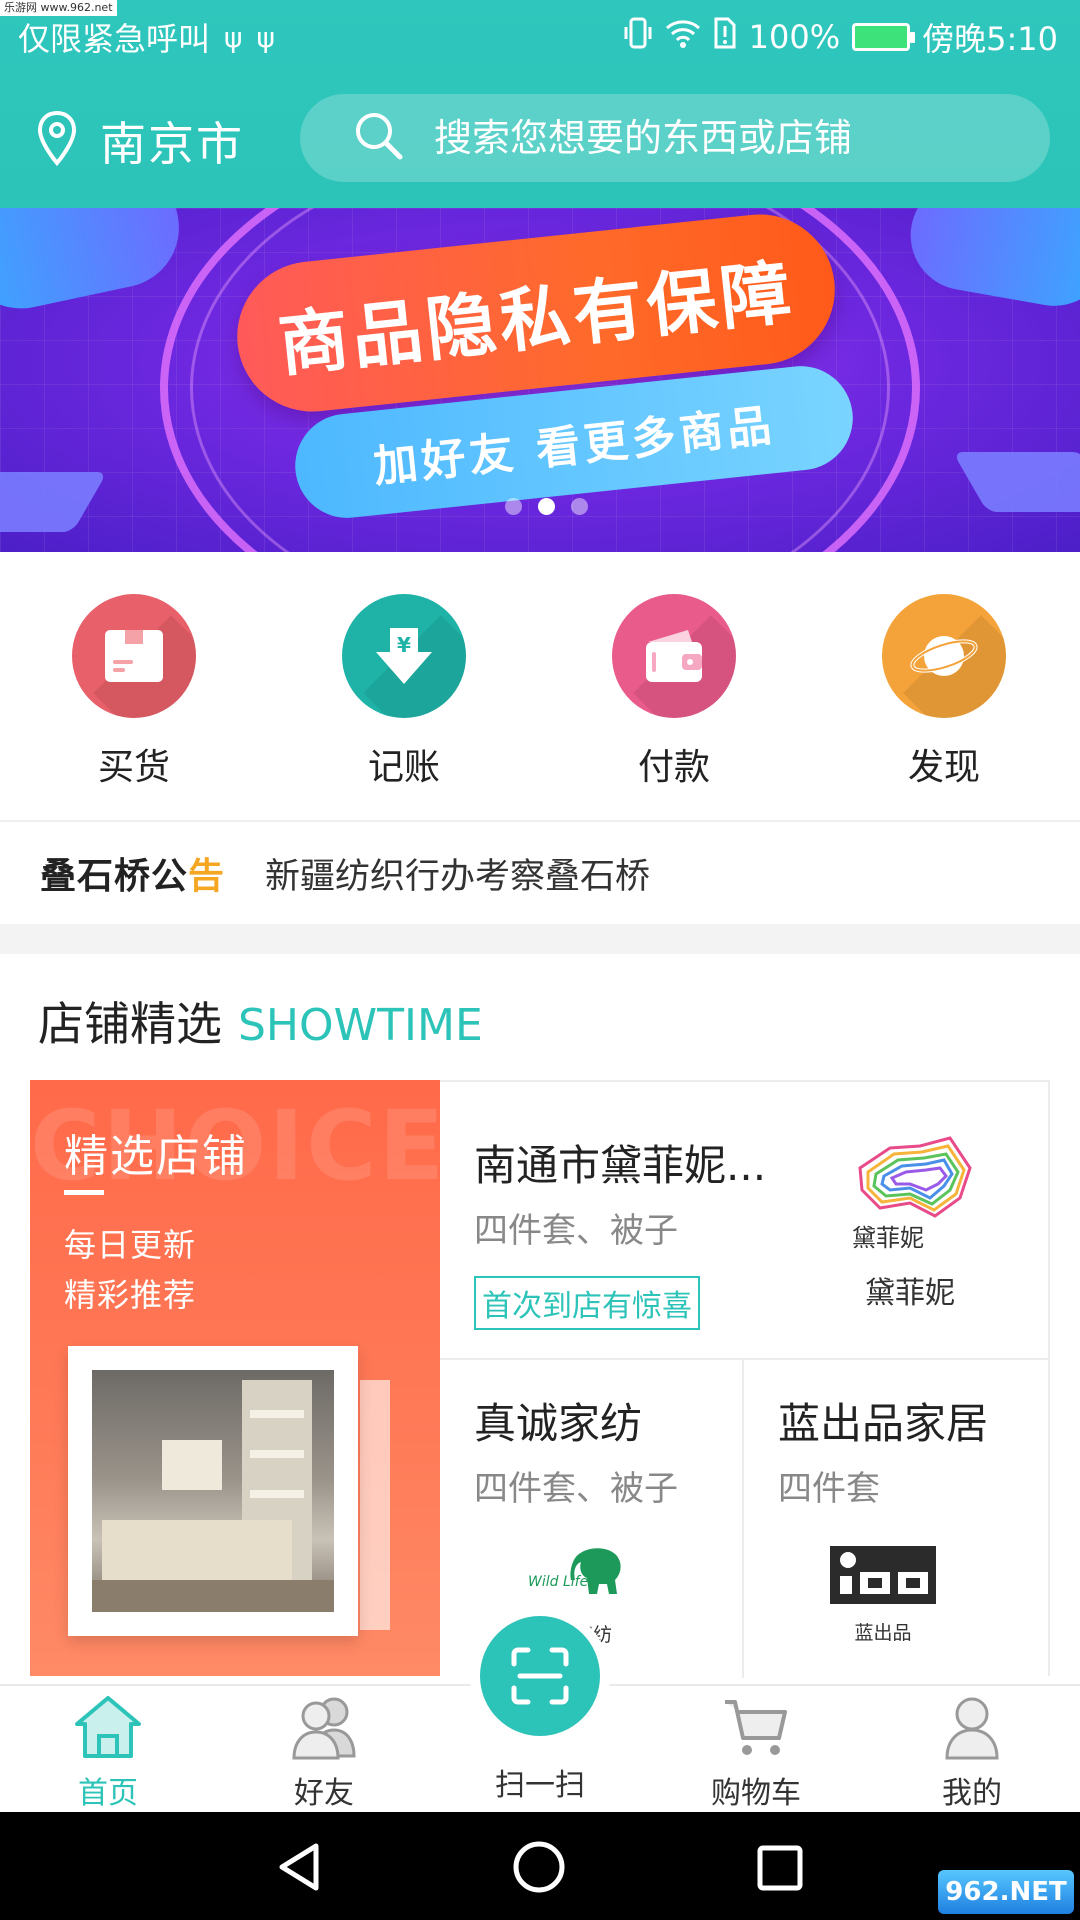 This screenshot has width=1080, height=1920. What do you see at coordinates (540, 1785) in the screenshot?
I see `nav-scan-label: 扫一扫` at bounding box center [540, 1785].